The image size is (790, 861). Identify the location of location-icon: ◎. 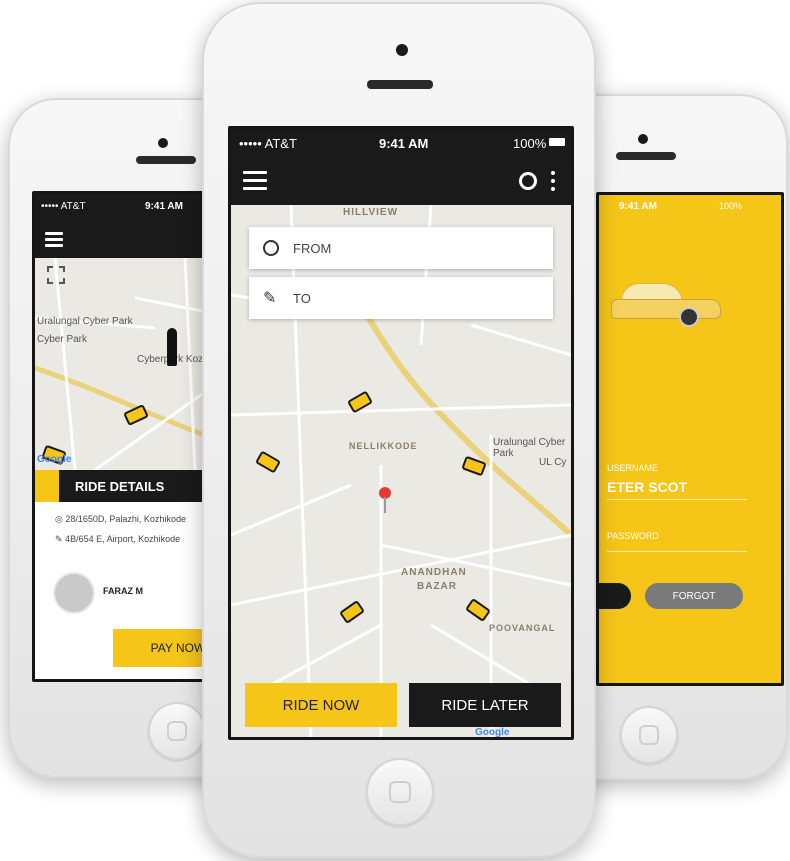
(59, 519).